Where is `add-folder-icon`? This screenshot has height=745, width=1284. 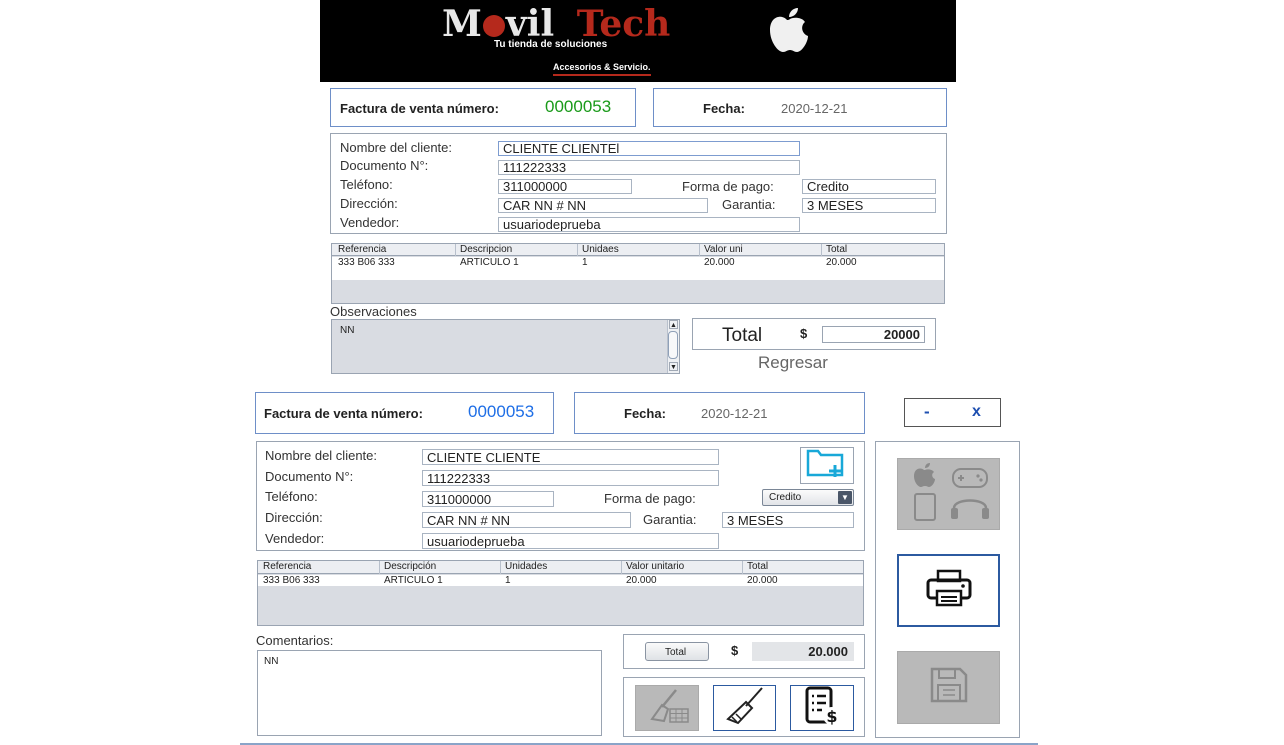
add-folder-icon is located at coordinates (827, 465).